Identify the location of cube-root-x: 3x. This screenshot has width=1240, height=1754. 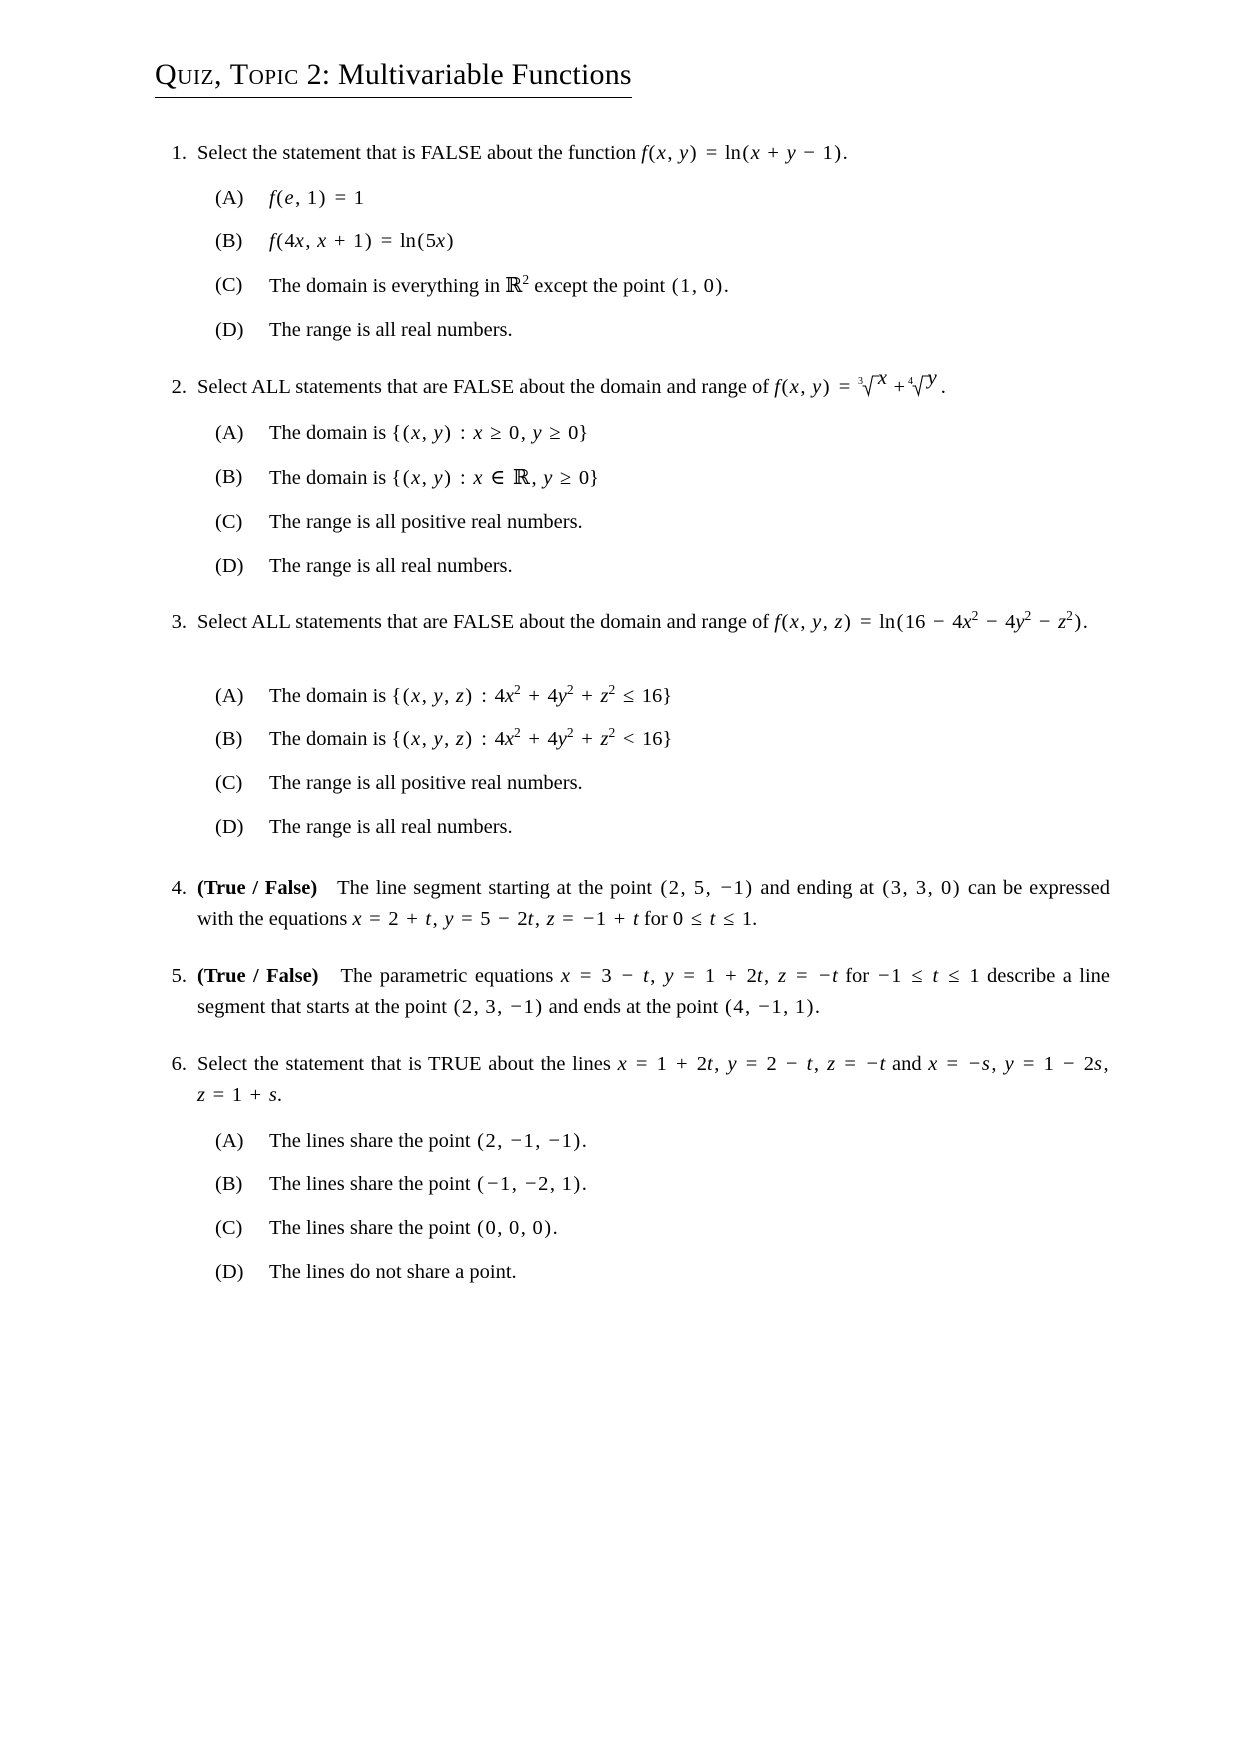
(874, 385).